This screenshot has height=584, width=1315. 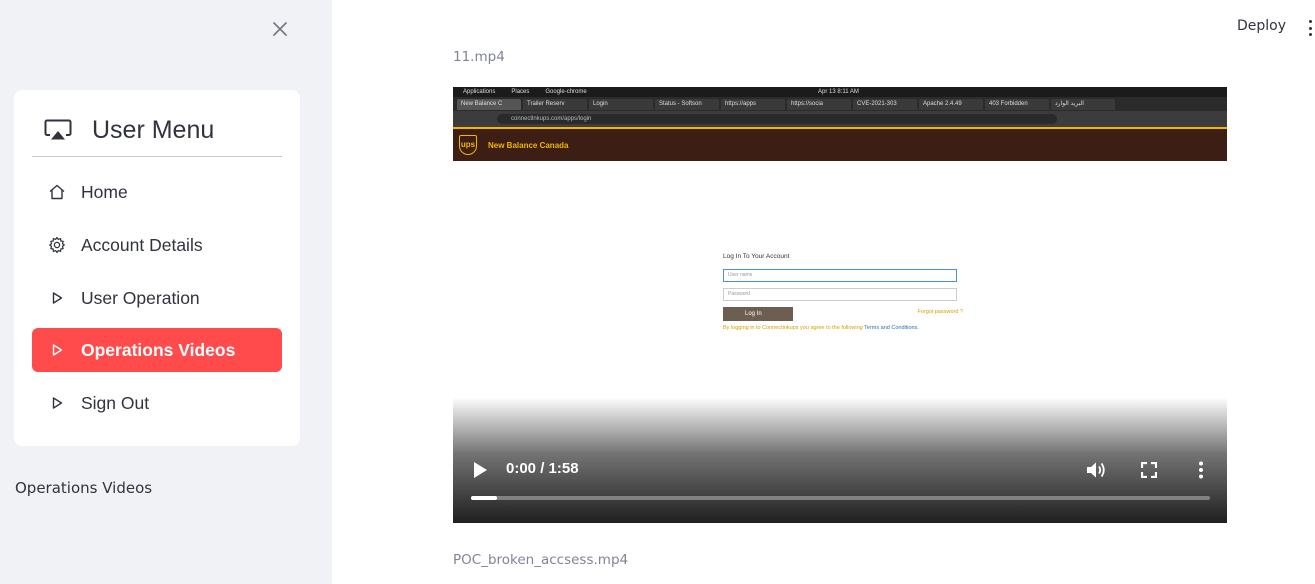 What do you see at coordinates (520, 92) in the screenshot?
I see `os-places: Places` at bounding box center [520, 92].